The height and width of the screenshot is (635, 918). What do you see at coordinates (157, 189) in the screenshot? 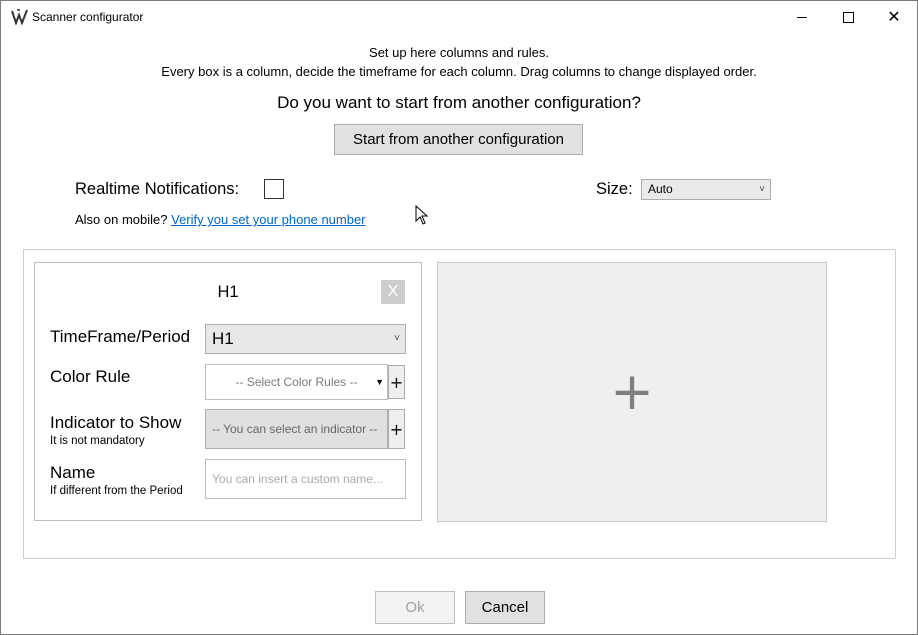
I see `realtime-notifications-label: Realtime Notifications:` at bounding box center [157, 189].